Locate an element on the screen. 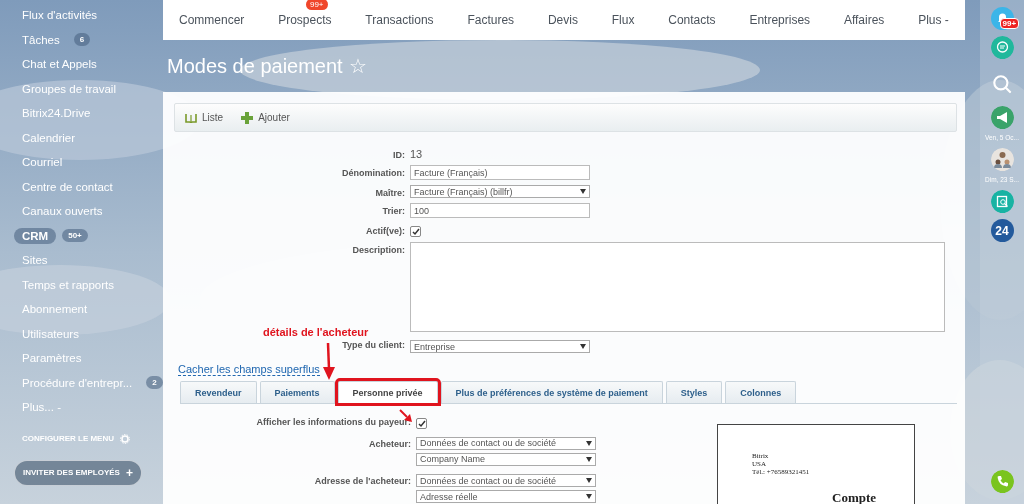 The width and height of the screenshot is (1024, 504). field-label: Maître: is located at coordinates (389, 192).